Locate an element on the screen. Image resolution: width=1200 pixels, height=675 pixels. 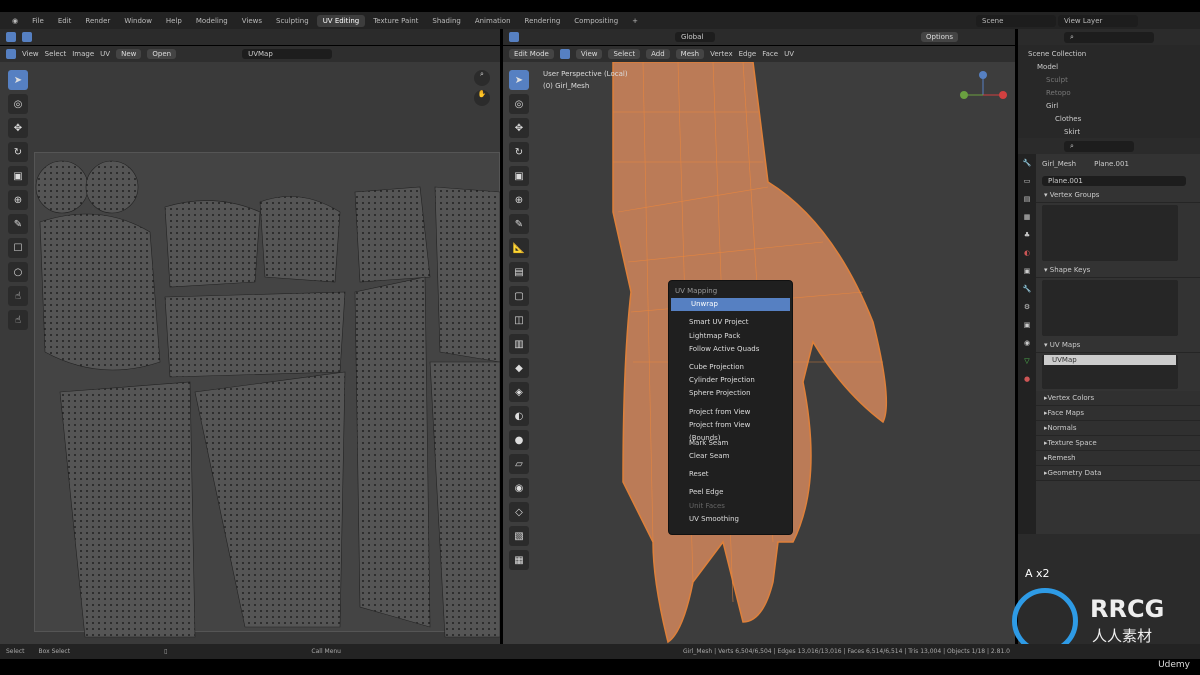
menu-render: Render is located at coordinates (97, 21).